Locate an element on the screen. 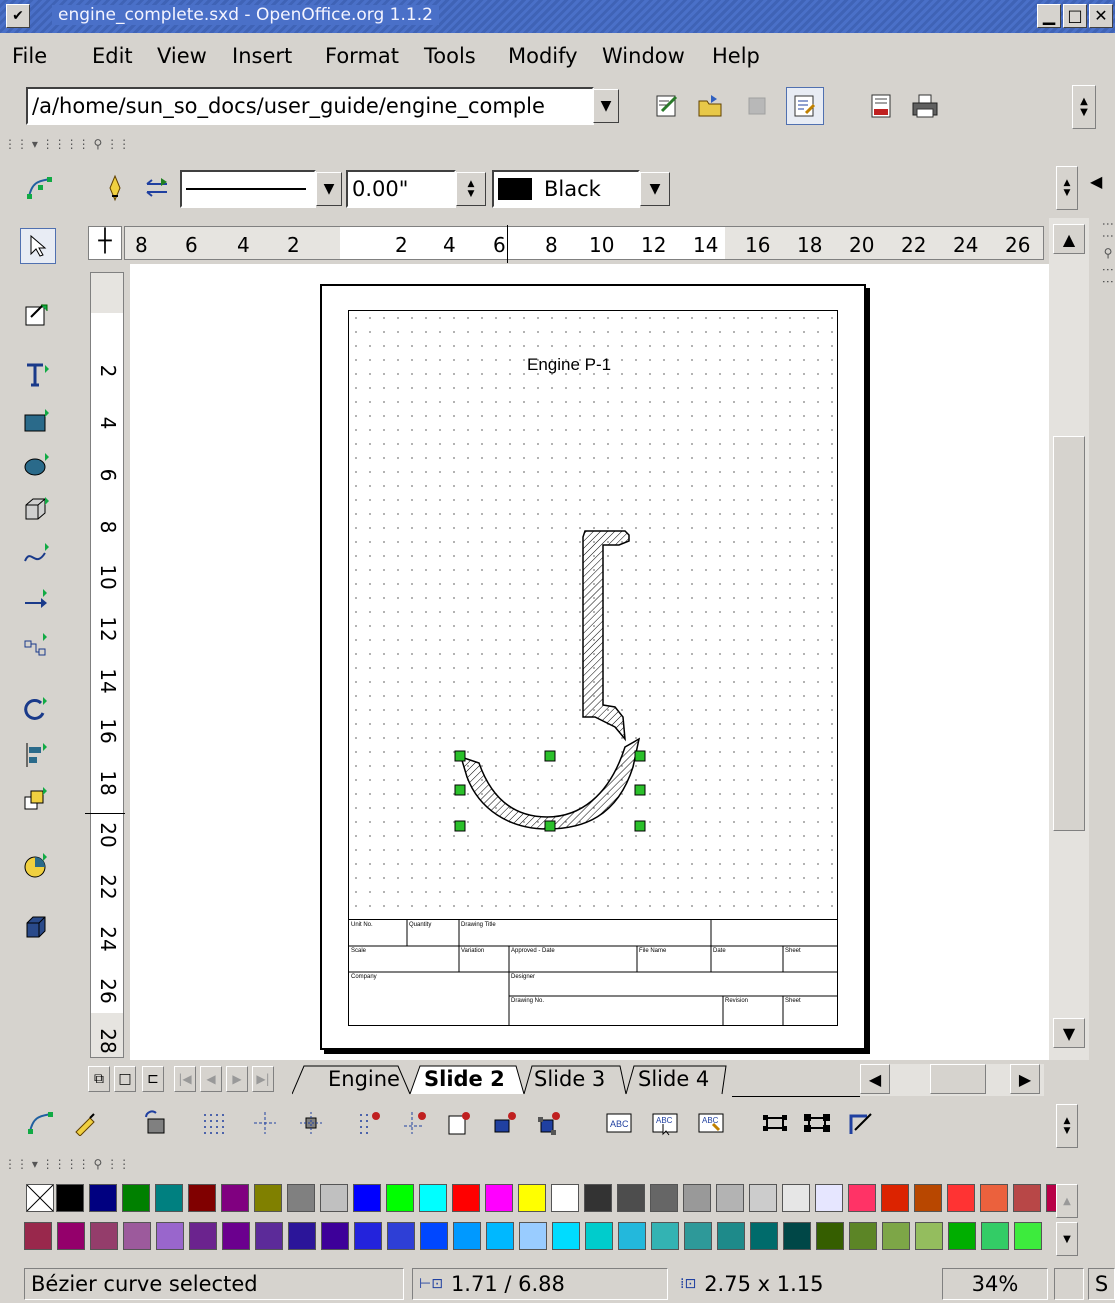  master-view-icon: □ is located at coordinates (125, 1079).